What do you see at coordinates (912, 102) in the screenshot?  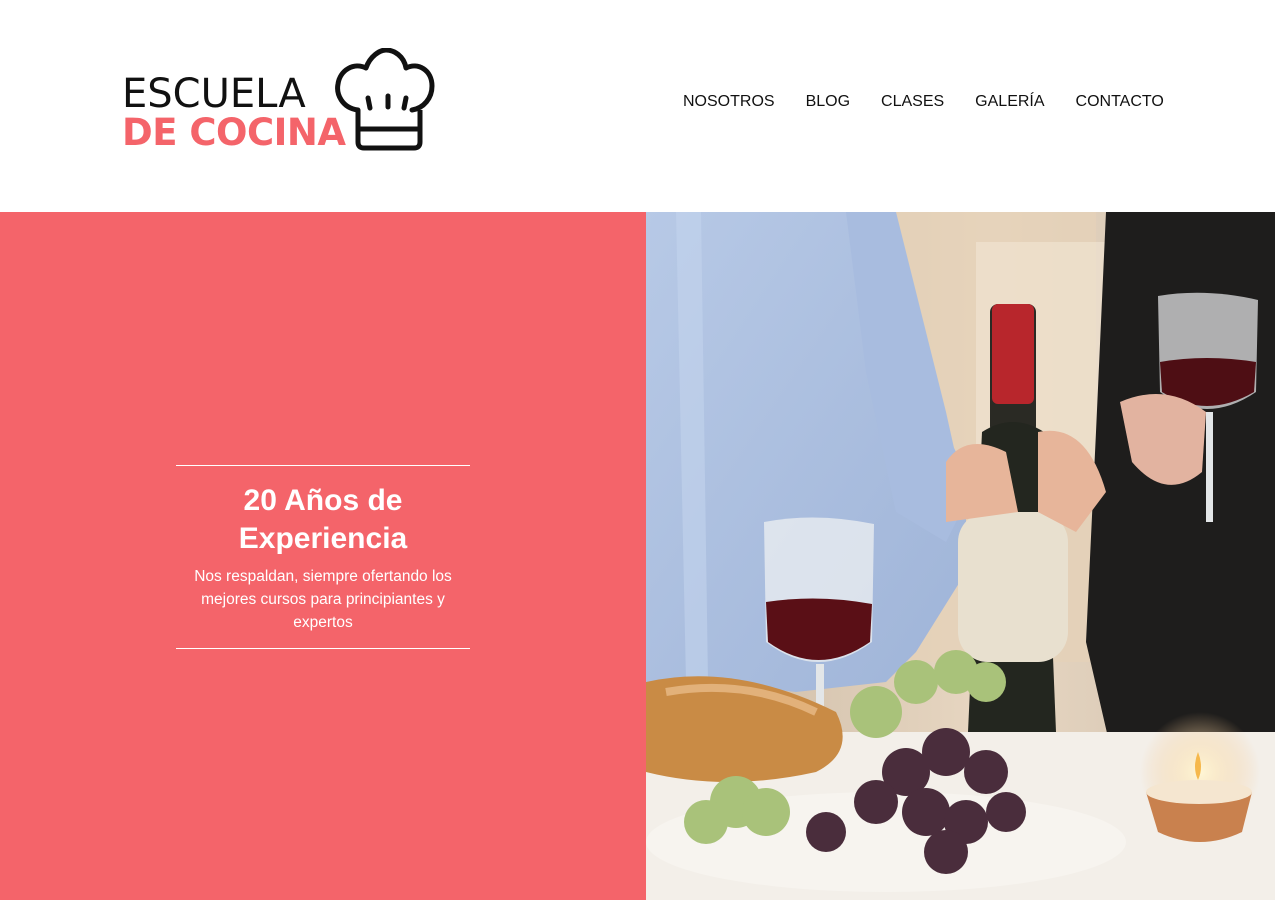 I see `nav-link-clases: CLASES` at bounding box center [912, 102].